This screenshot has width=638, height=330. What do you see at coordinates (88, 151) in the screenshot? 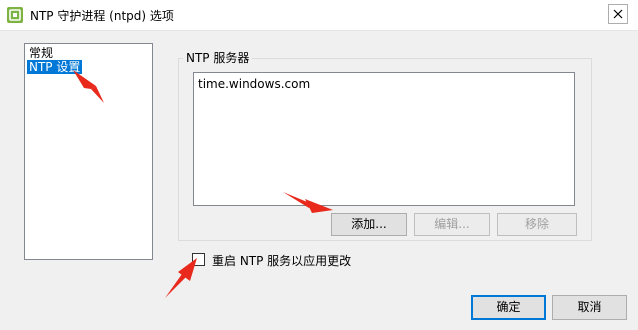
I see `settings-nav-list: 常规 NTP 设置` at bounding box center [88, 151].